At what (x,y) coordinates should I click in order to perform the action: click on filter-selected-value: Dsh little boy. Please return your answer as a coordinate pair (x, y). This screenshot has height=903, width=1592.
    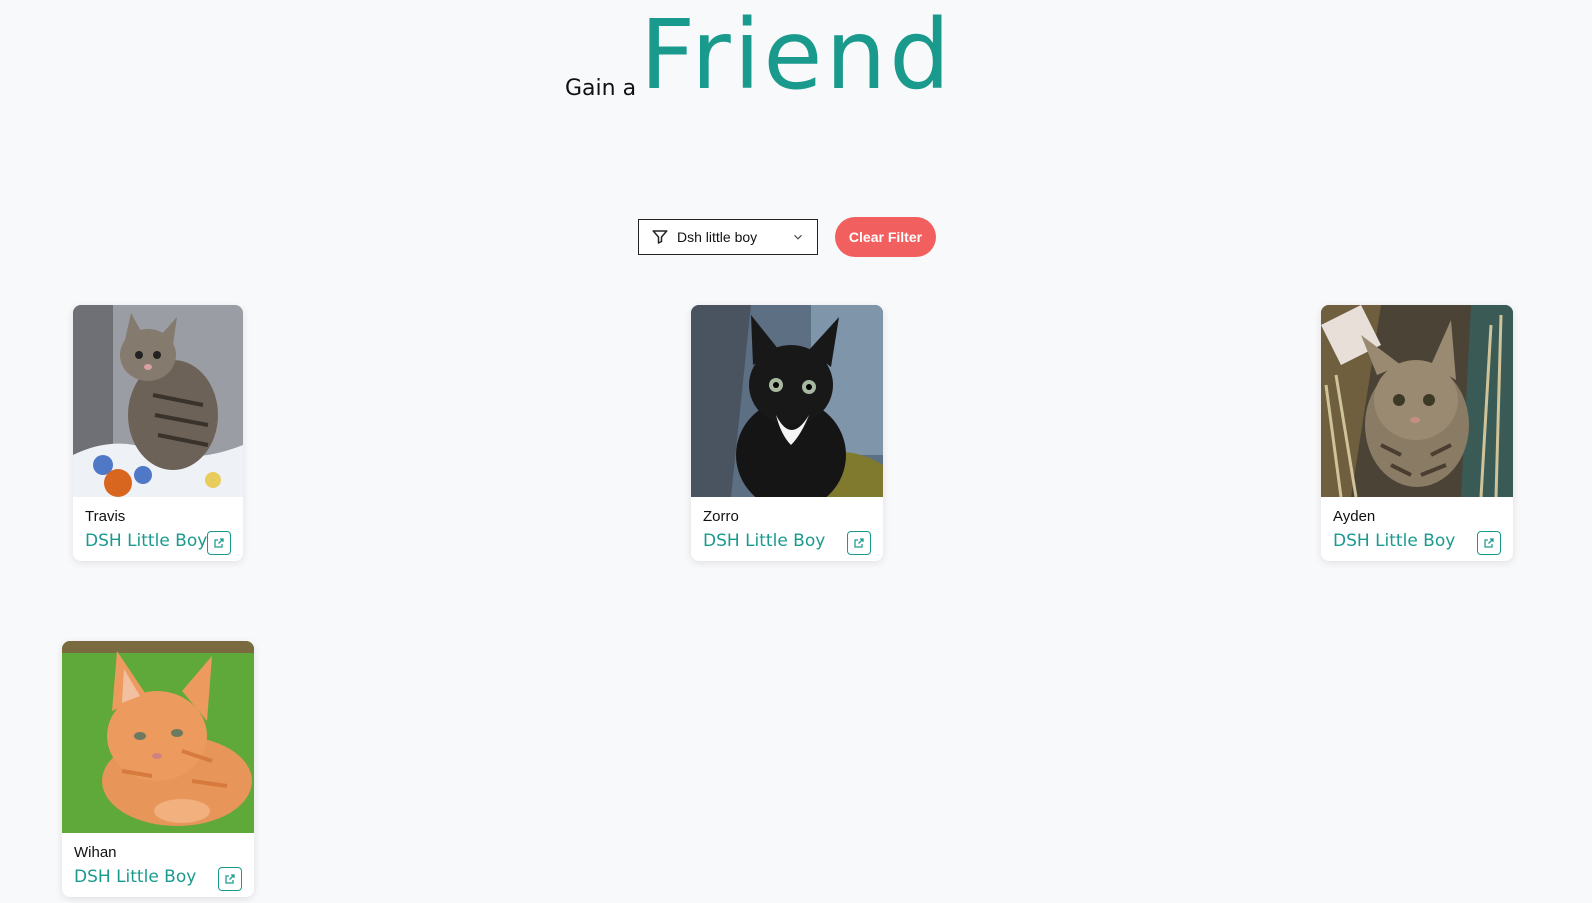
    Looking at the image, I should click on (717, 237).